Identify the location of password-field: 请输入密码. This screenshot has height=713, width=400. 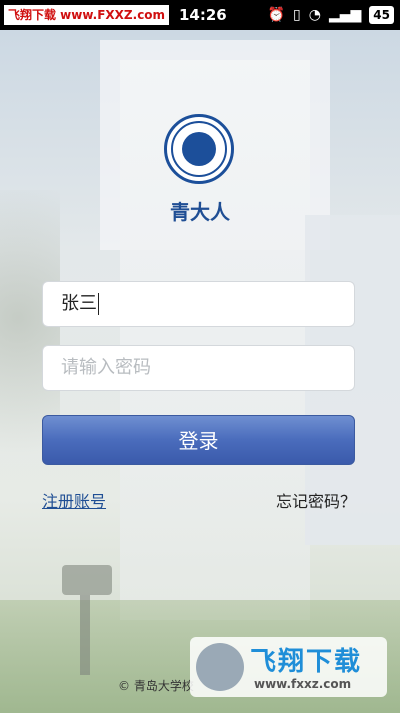
(198, 368).